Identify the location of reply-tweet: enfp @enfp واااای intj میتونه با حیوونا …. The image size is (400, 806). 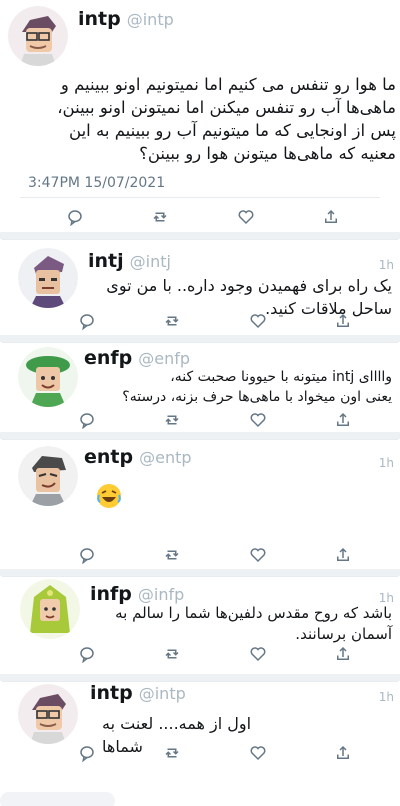
(200, 387).